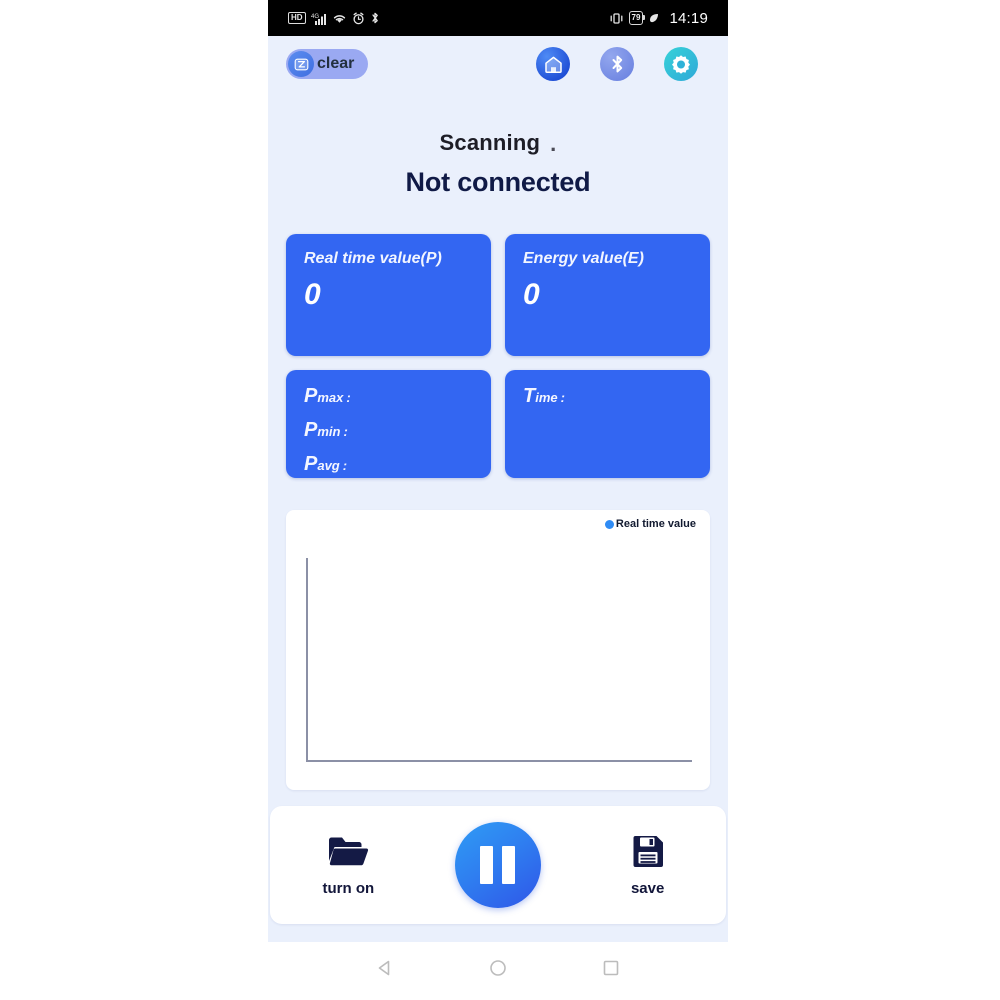 The height and width of the screenshot is (1000, 1000). Describe the element at coordinates (345, 432) in the screenshot. I see `pmin-colon: :` at that location.